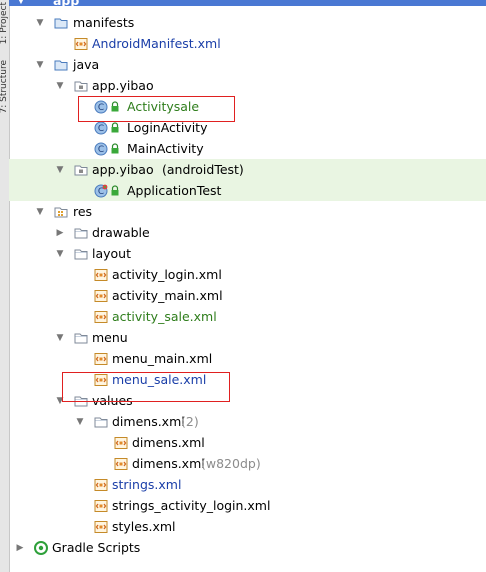  Describe the element at coordinates (86, 64) in the screenshot. I see `tree-label-java: java` at that location.